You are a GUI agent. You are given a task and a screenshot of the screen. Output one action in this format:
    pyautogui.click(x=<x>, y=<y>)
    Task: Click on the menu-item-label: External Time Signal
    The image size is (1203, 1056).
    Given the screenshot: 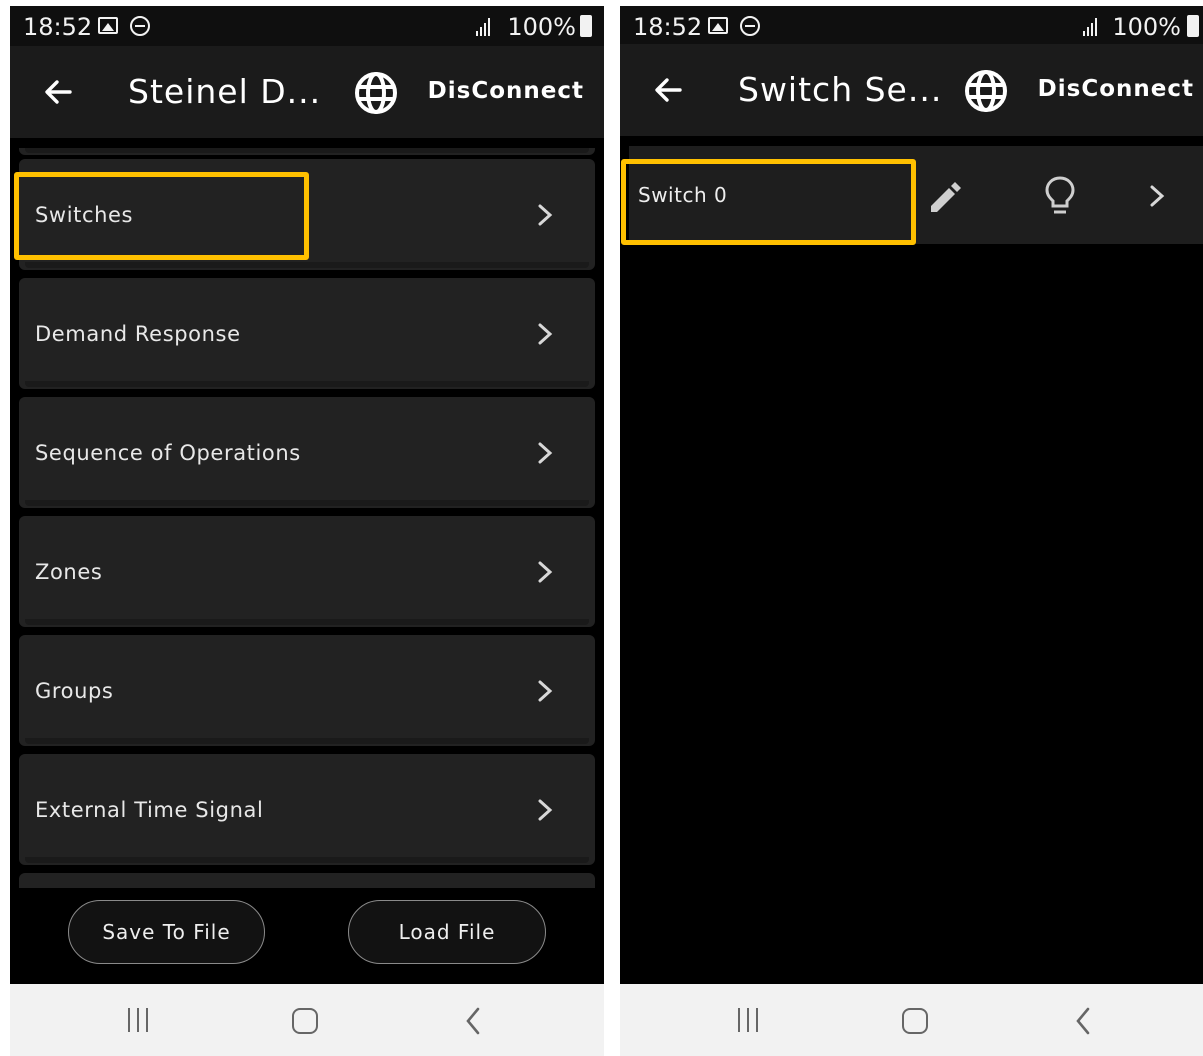 What is the action you would take?
    pyautogui.click(x=149, y=810)
    